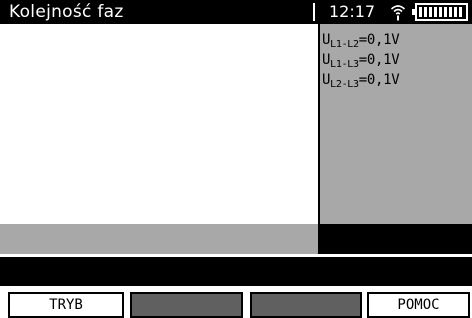 This screenshot has height=318, width=472. What do you see at coordinates (236, 12) in the screenshot?
I see `header-bar: Kolejność faz 12:17` at bounding box center [236, 12].